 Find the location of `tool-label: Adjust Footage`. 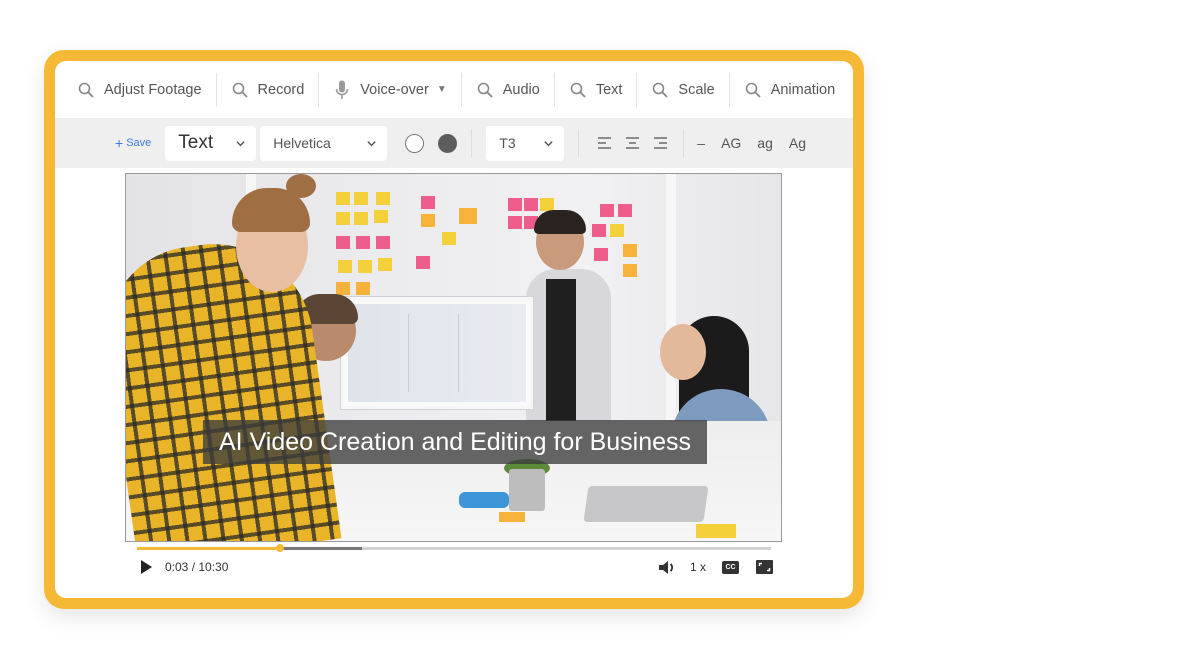

tool-label: Adjust Footage is located at coordinates (153, 89).